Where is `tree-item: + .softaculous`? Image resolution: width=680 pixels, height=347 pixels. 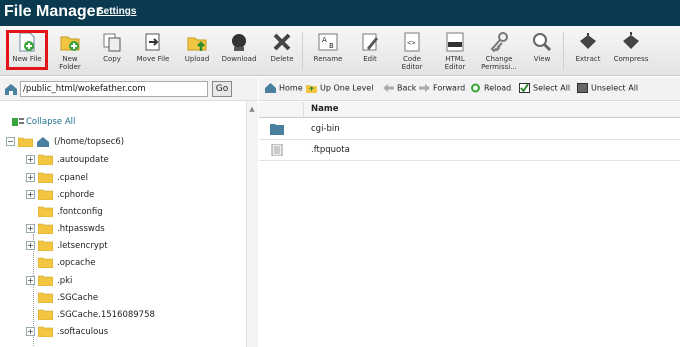
tree-item: + .softaculous is located at coordinates (67, 332).